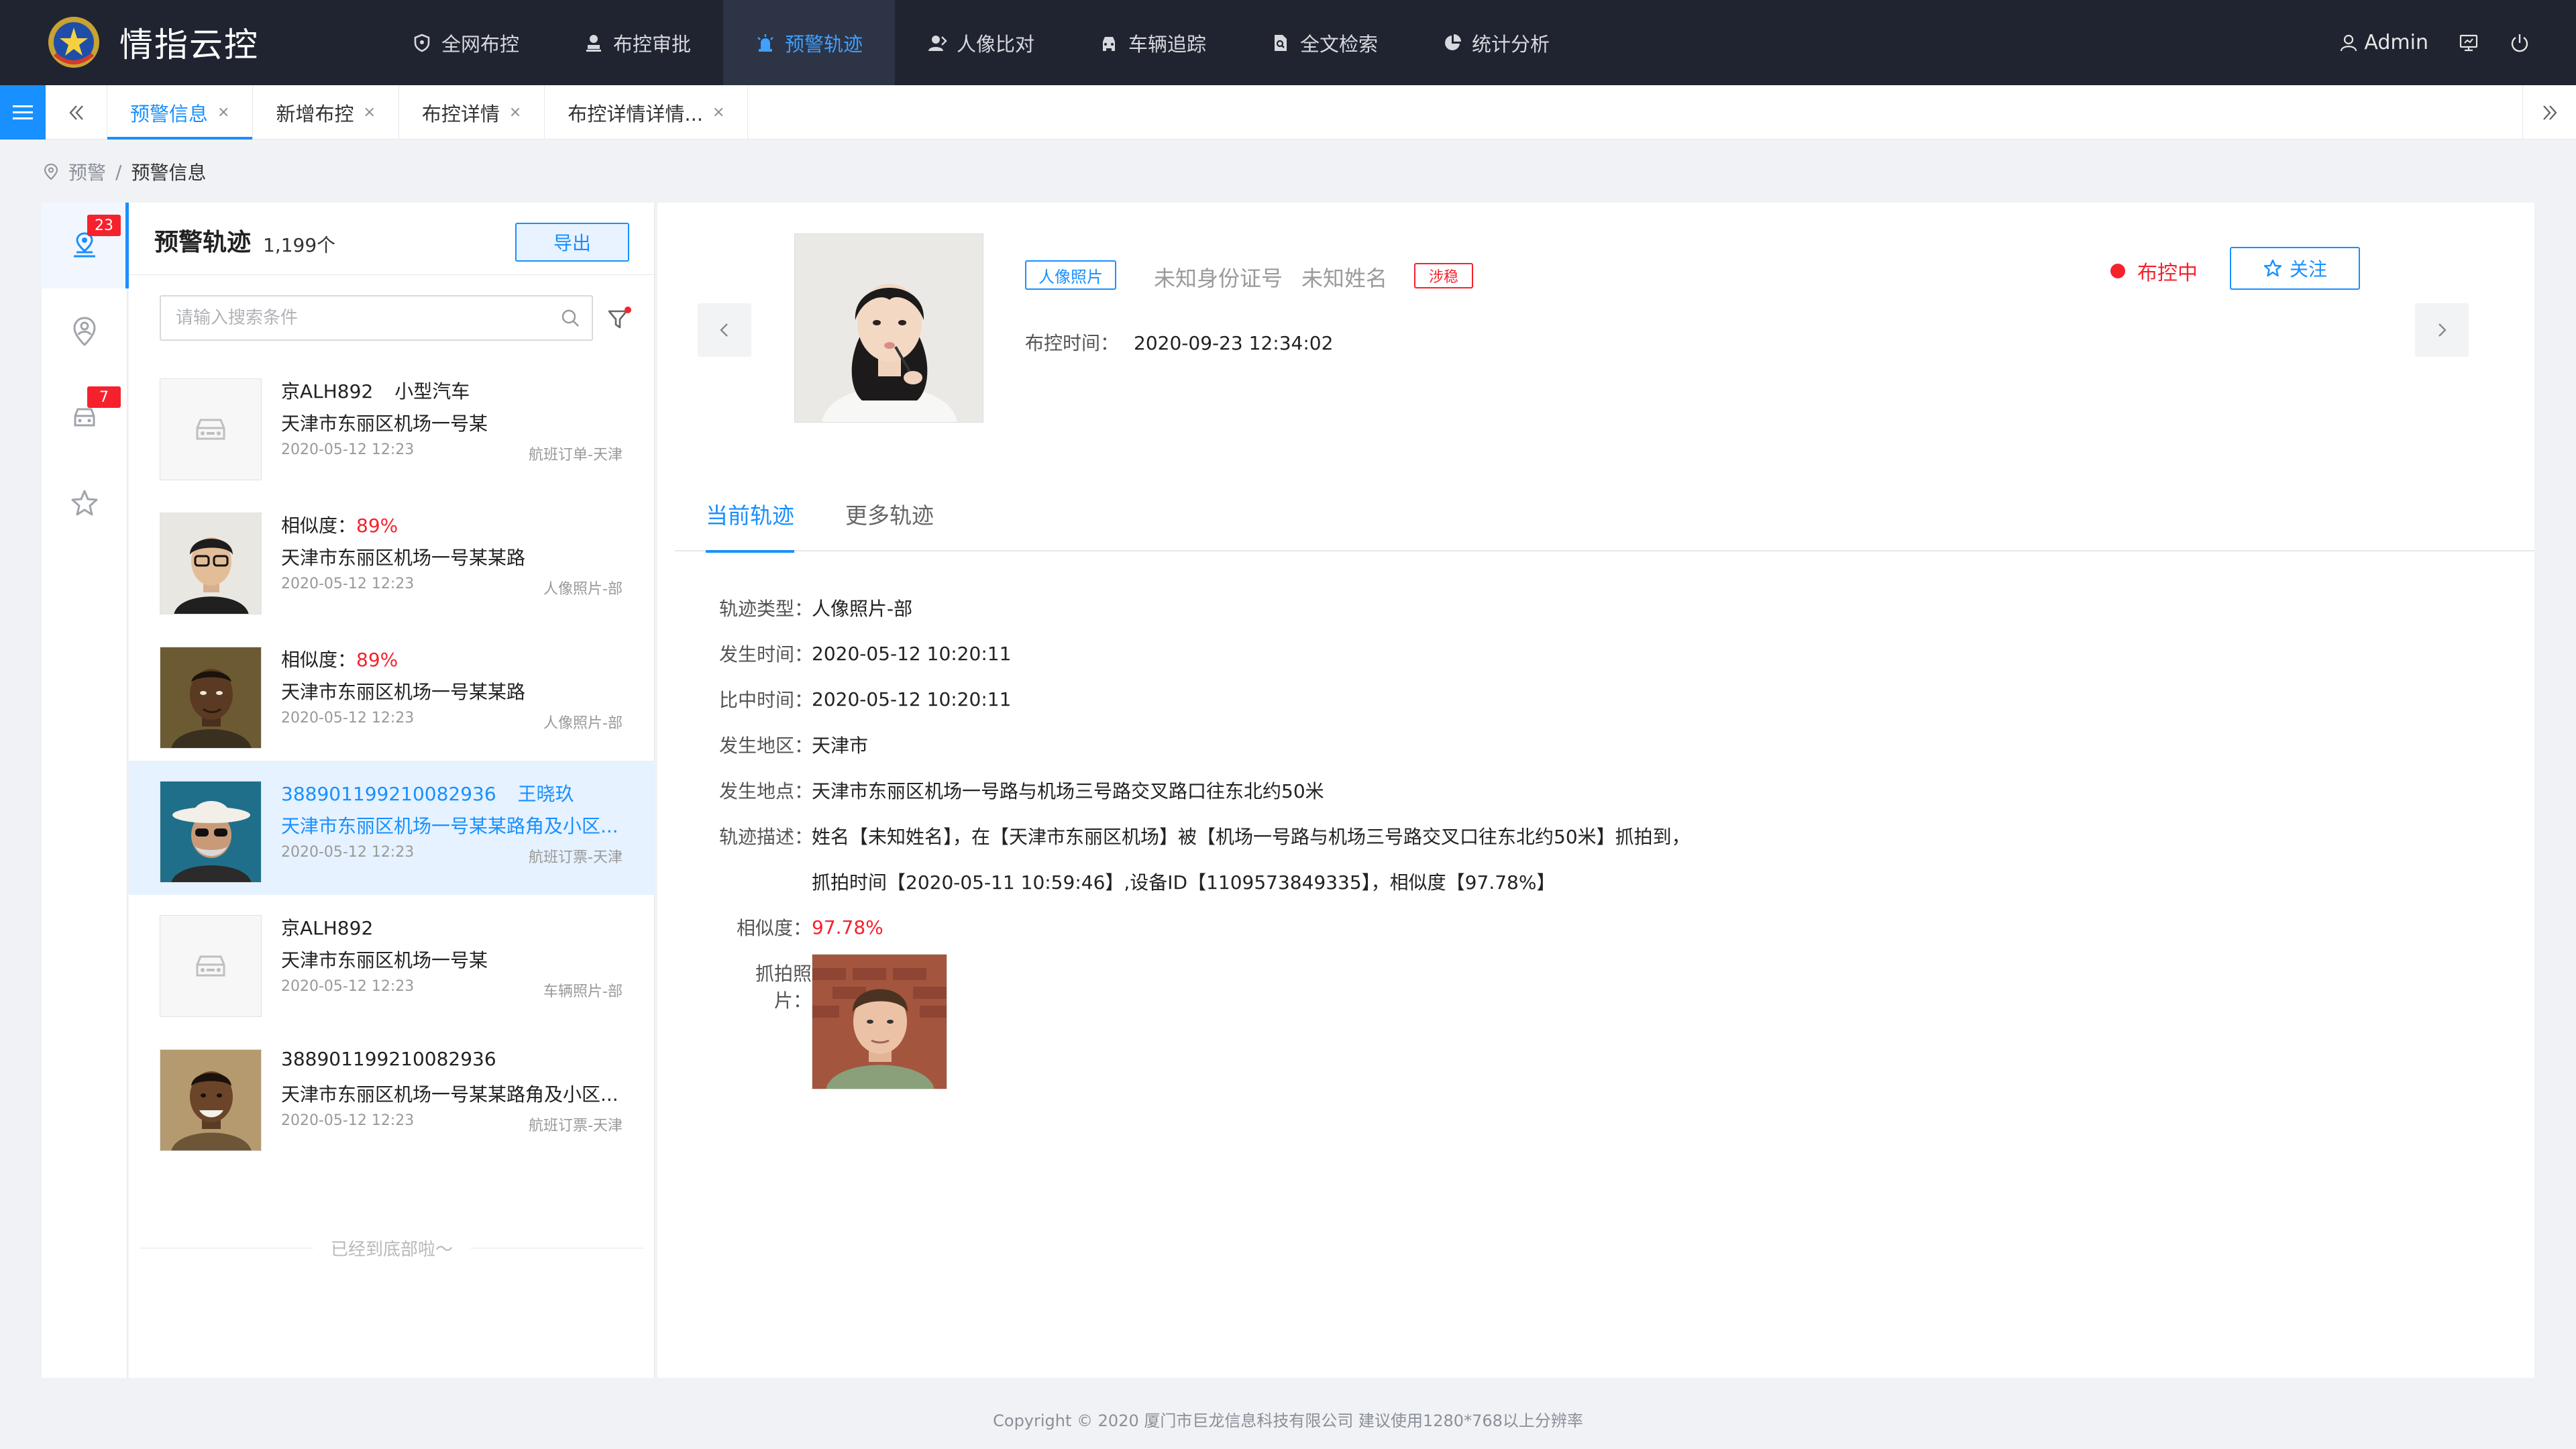 This screenshot has width=2576, height=1449. I want to click on rail-item-alerts: 23, so click(85, 245).